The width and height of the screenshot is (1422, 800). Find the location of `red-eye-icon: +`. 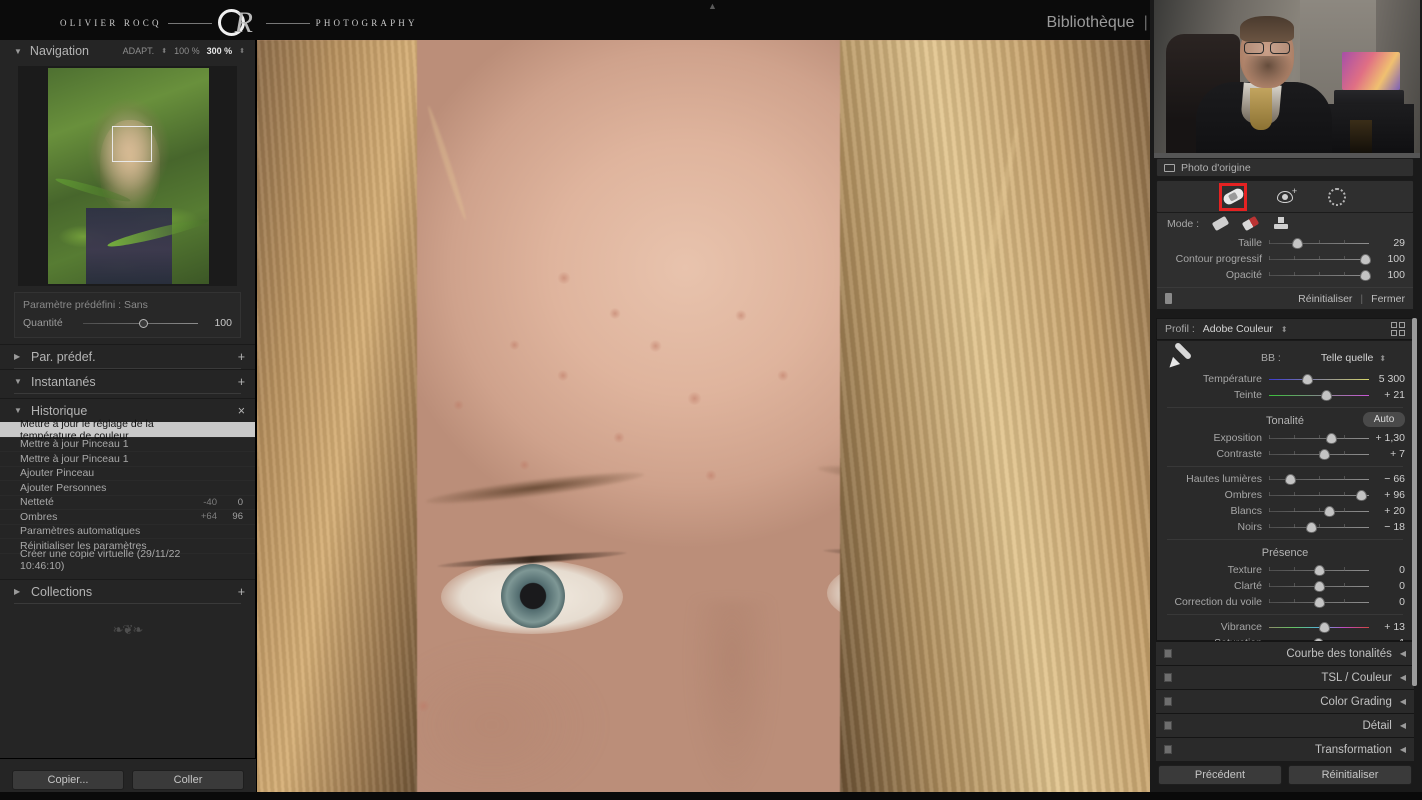

red-eye-icon: + is located at coordinates (1285, 197).